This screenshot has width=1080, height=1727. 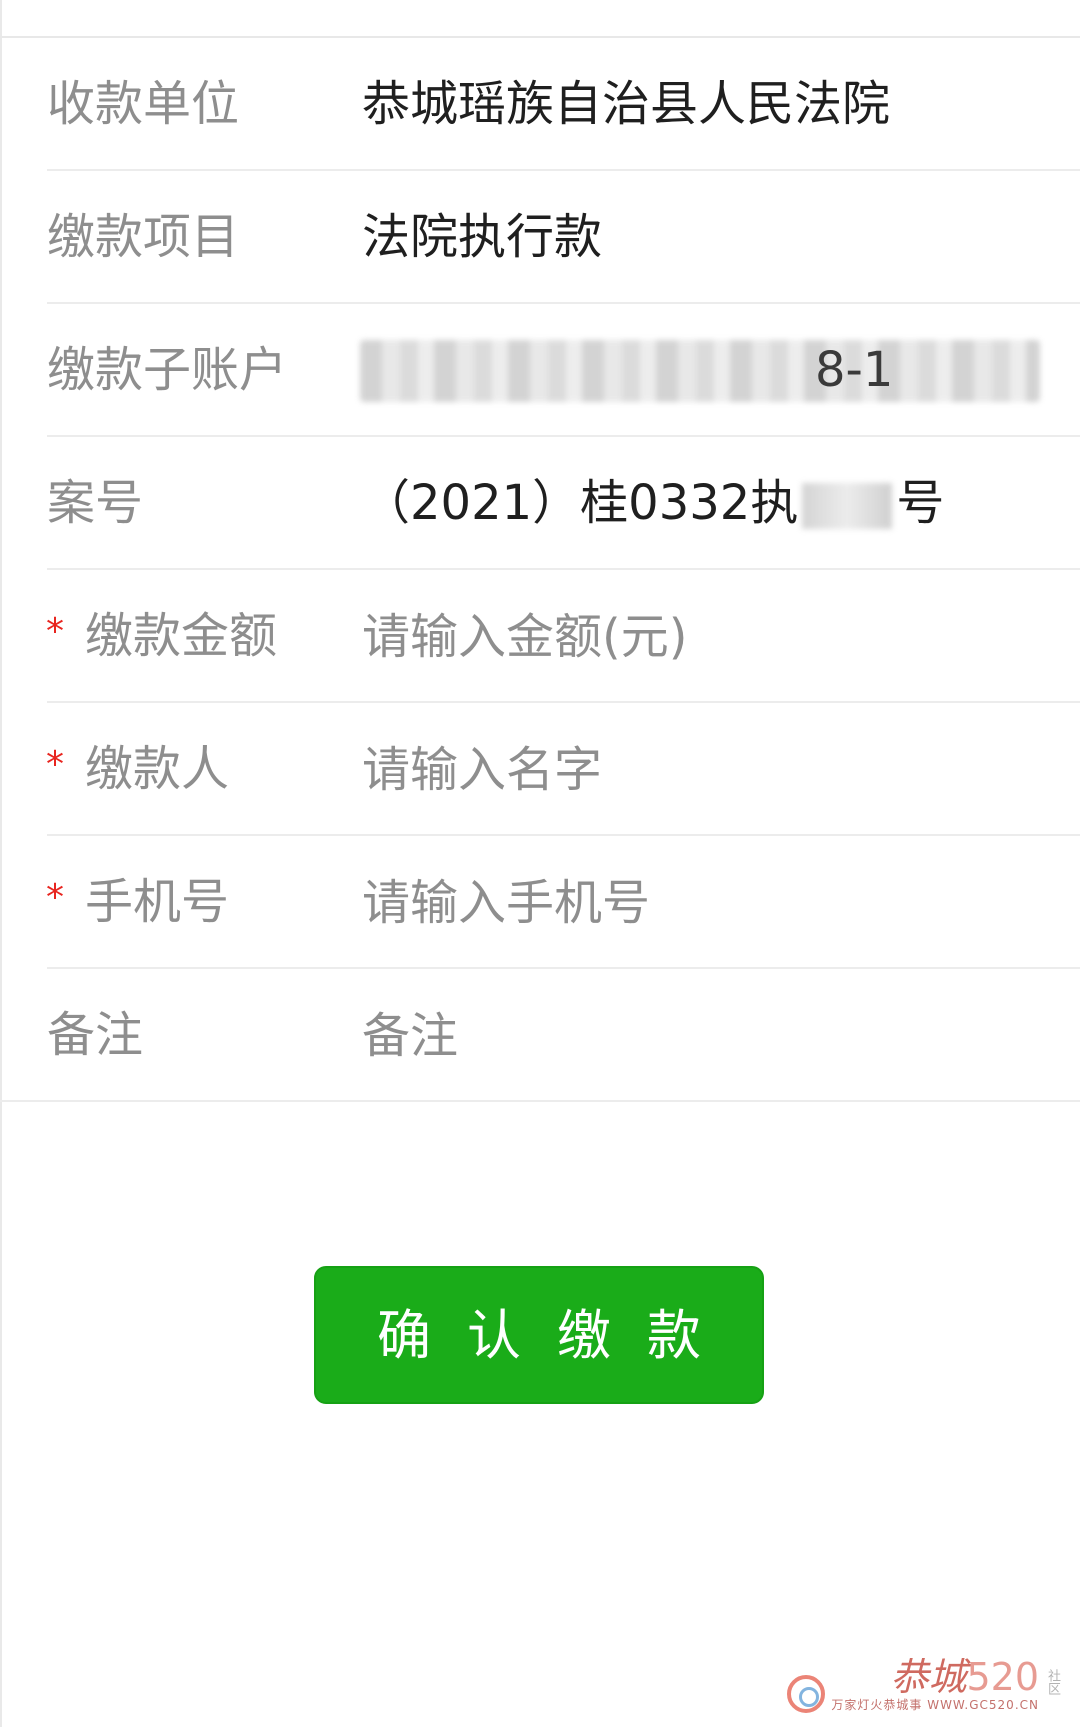 What do you see at coordinates (157, 769) in the screenshot?
I see `payer-label: 缴款人` at bounding box center [157, 769].